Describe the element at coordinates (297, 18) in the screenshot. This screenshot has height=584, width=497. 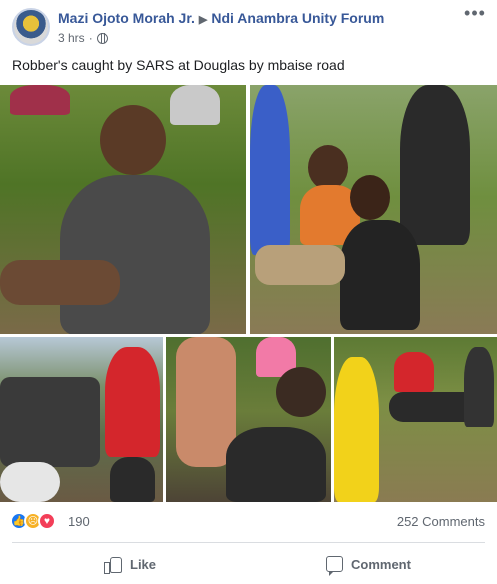
I see `group-name-link: Ndi Anambra Unity Forum` at that location.